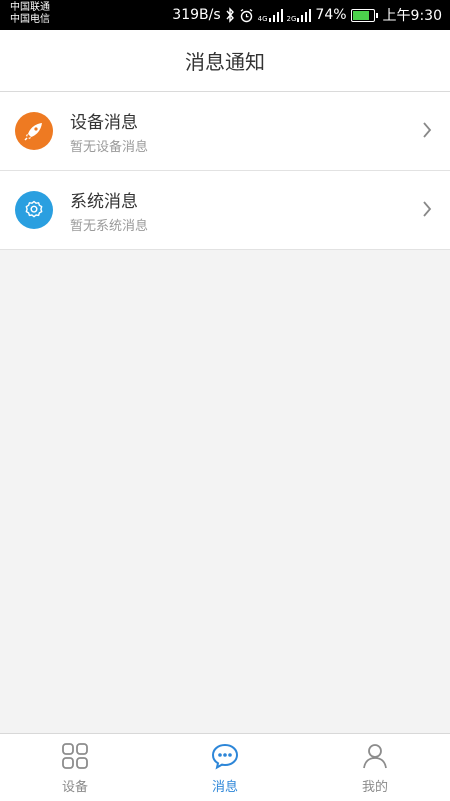 The width and height of the screenshot is (450, 801). I want to click on status-bar: 中国联通 中国电信 319B/s 4G 2G 74% 上午9:30, so click(225, 15).